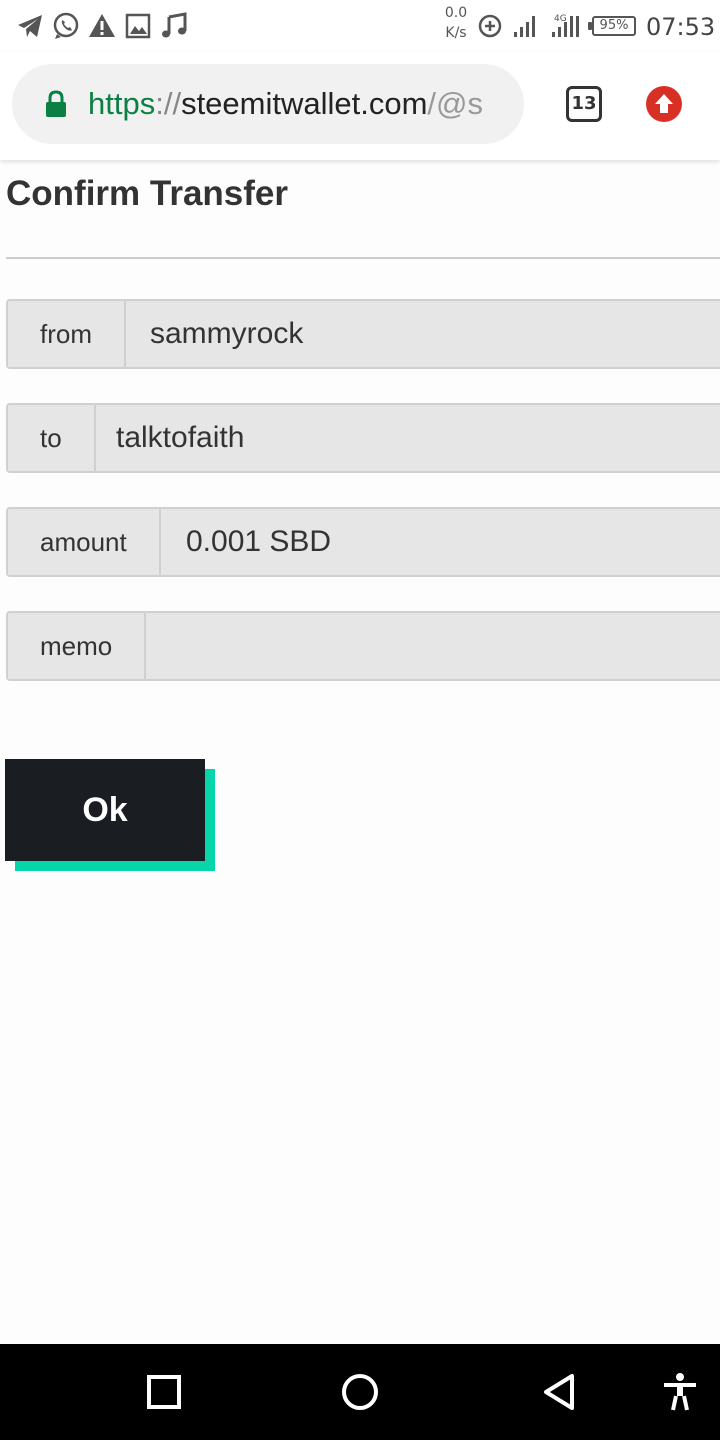 This screenshot has height=1440, width=720. I want to click on whatsapp-icon, so click(66, 25).